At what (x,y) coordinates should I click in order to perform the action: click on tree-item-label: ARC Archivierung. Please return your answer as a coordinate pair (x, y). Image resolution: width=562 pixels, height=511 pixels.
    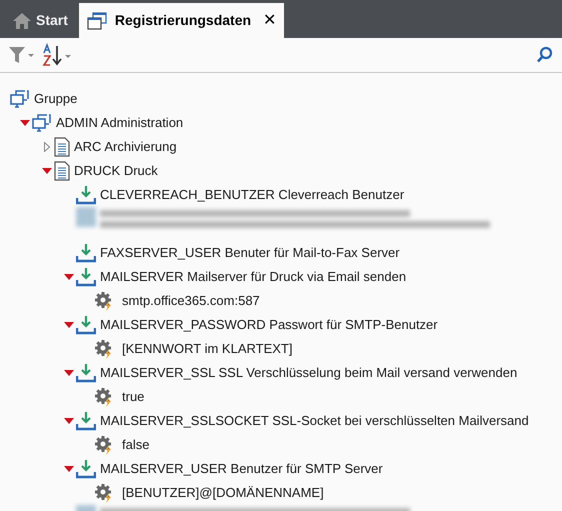
    Looking at the image, I should click on (125, 147).